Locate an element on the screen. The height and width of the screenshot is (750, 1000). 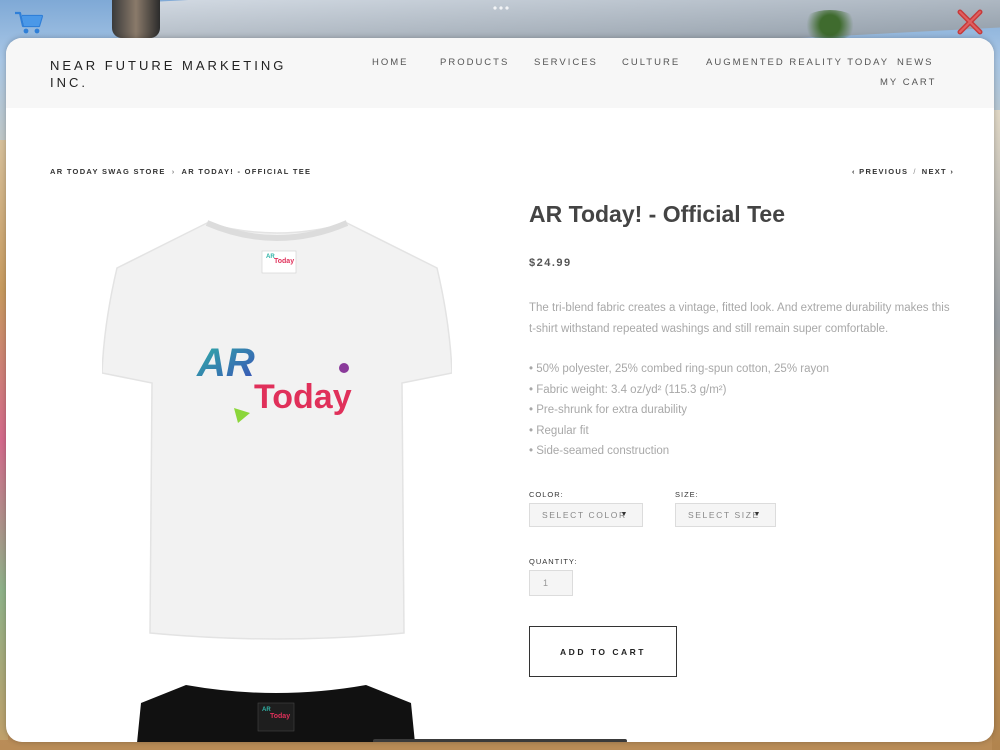
color-select-value: SELECT COLOR is located at coordinates (584, 515).